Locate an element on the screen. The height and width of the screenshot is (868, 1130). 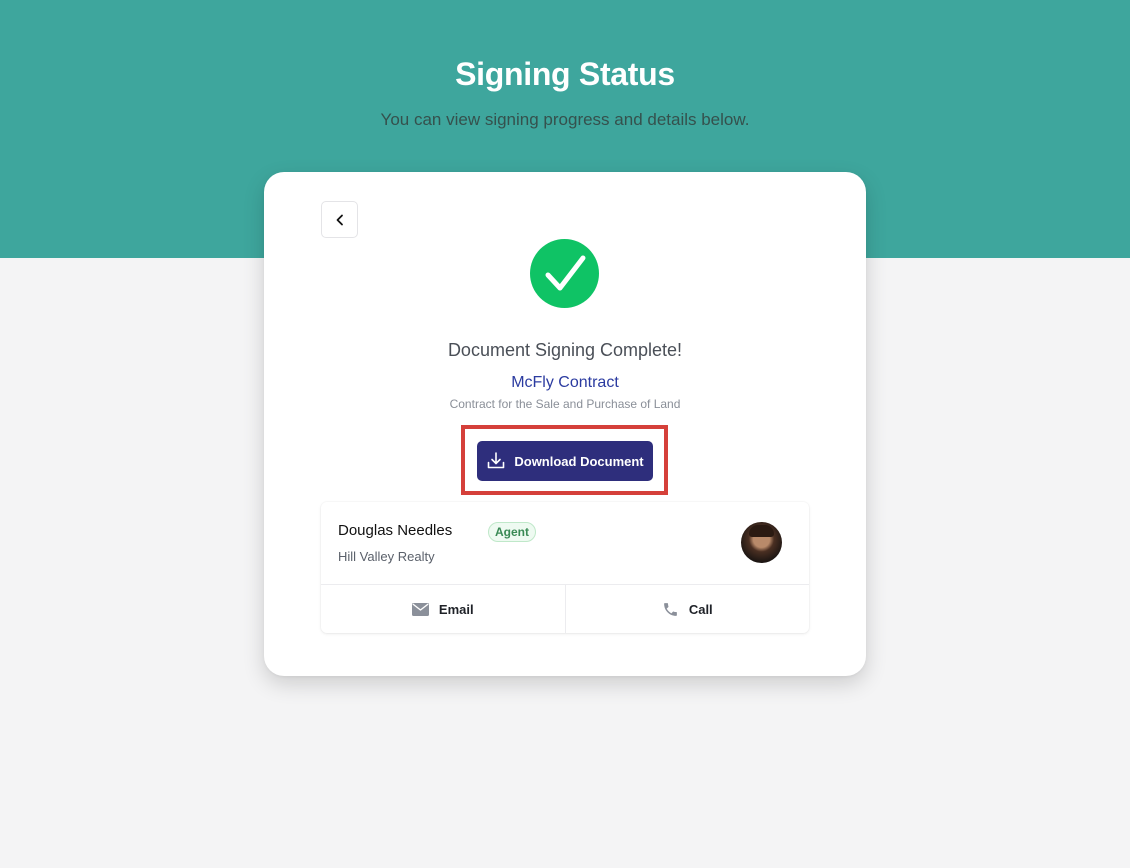
mail-icon is located at coordinates (420, 609).